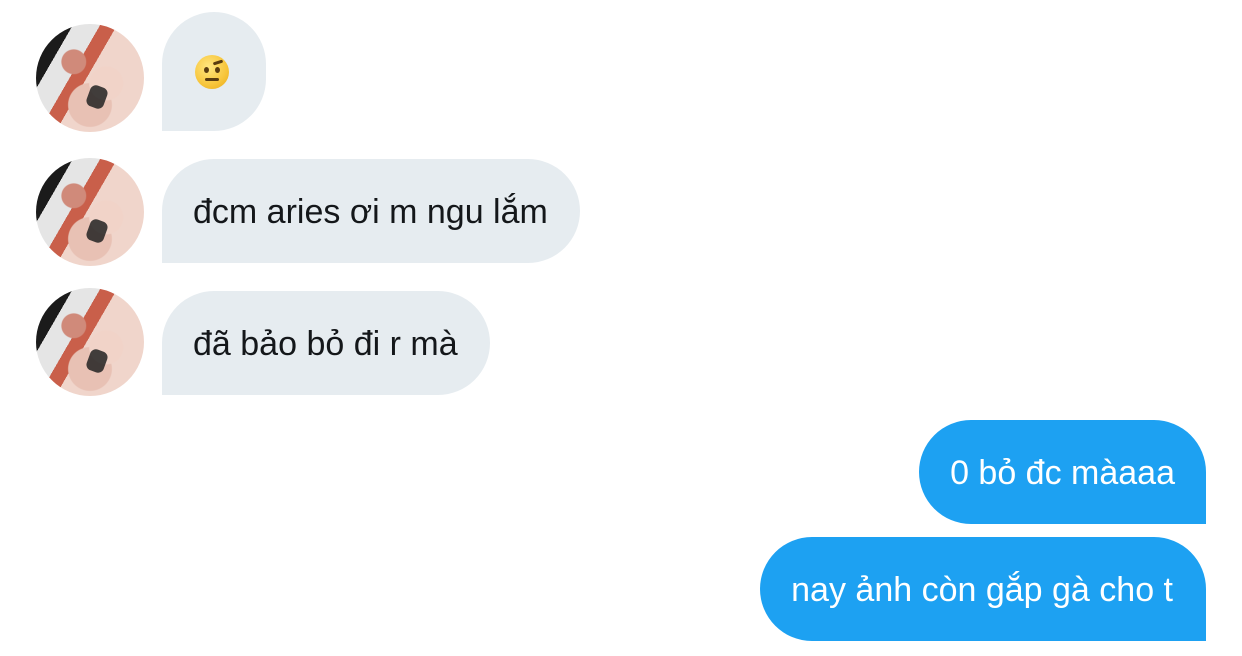 The width and height of the screenshot is (1242, 656). I want to click on message-bubble-outgoing: 0 bỏ đc màaaa, so click(1062, 472).